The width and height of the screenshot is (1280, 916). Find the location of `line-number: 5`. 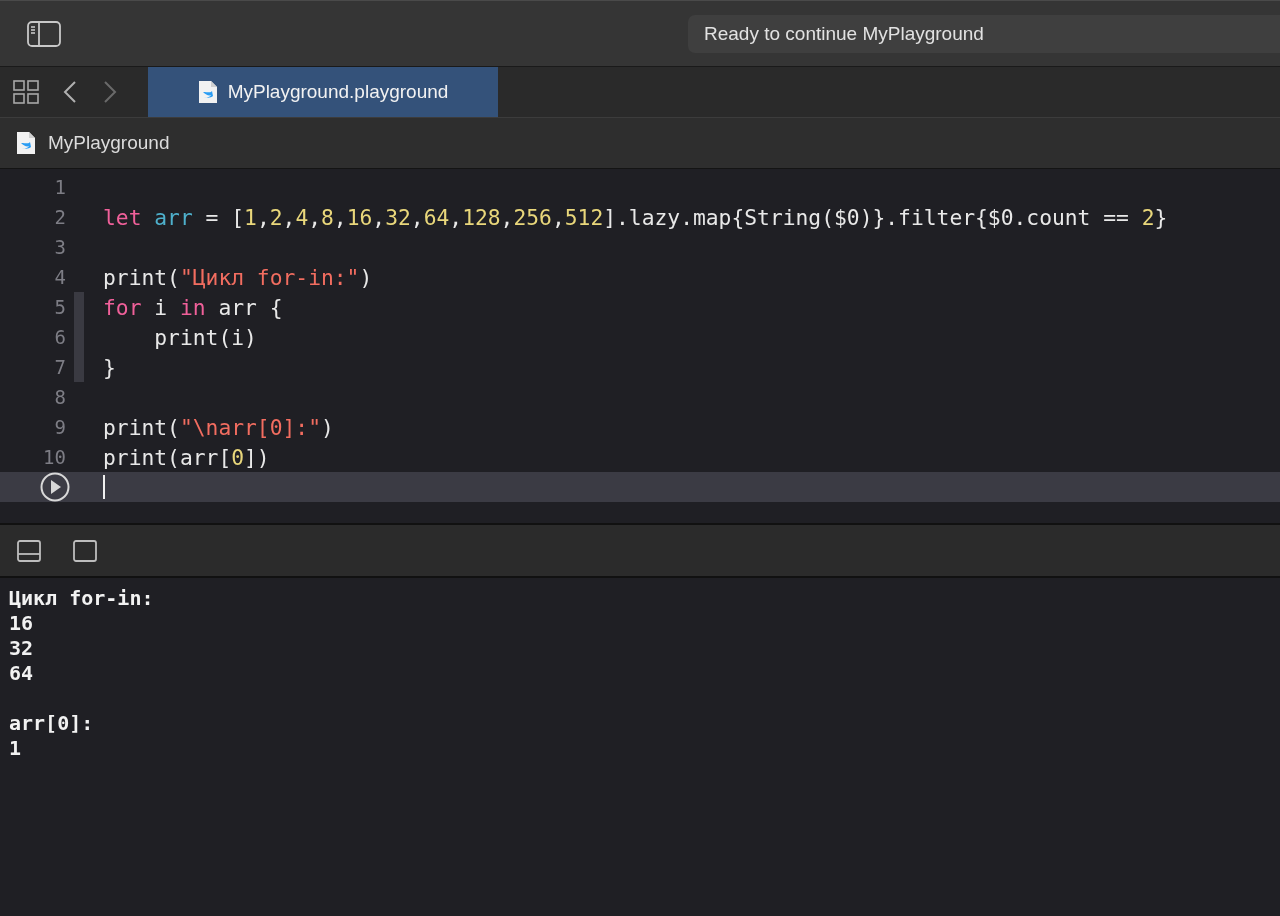

line-number: 5 is located at coordinates (60, 307).